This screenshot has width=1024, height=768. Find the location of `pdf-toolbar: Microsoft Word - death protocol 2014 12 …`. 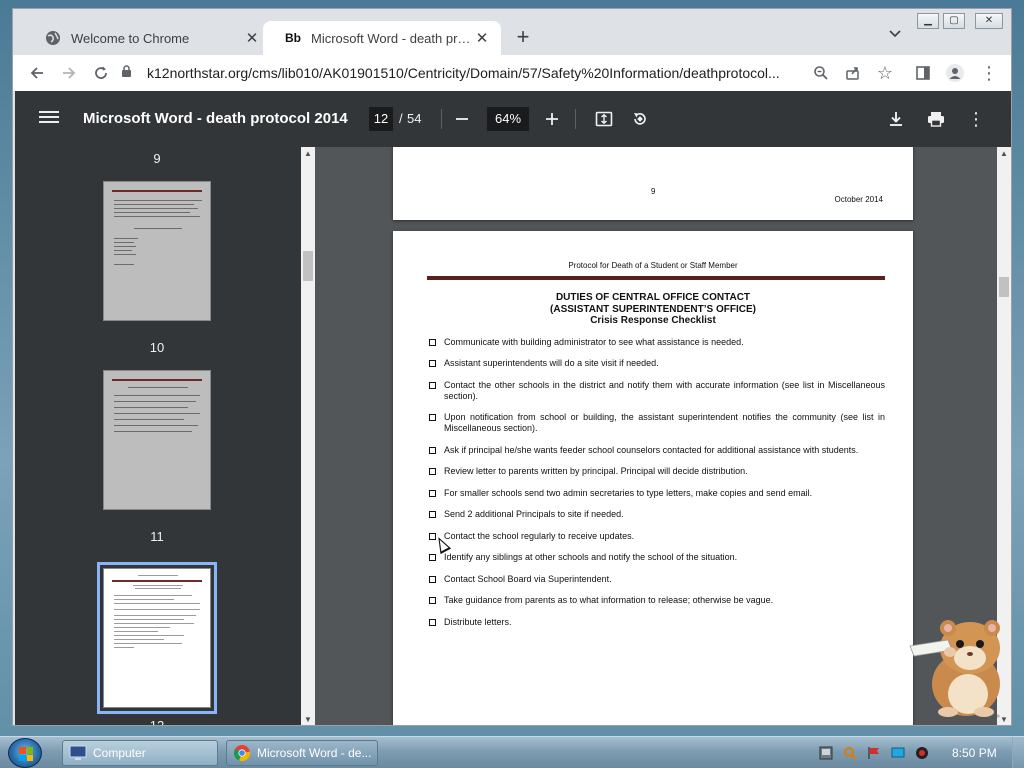

pdf-toolbar: Microsoft Word - death protocol 2014 12 … is located at coordinates (513, 119).